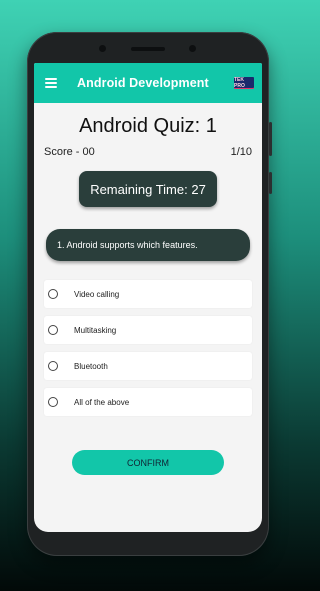 The height and width of the screenshot is (591, 320). I want to click on option-label: Bluetooth, so click(91, 366).